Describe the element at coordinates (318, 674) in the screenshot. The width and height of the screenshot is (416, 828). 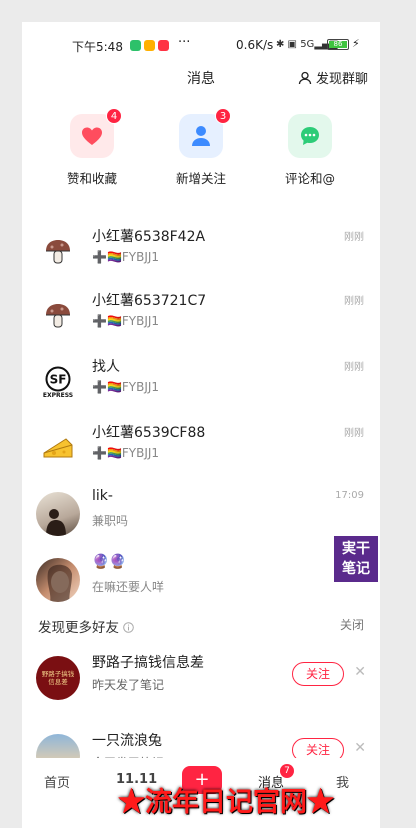
I see `follow-button: 关注` at that location.